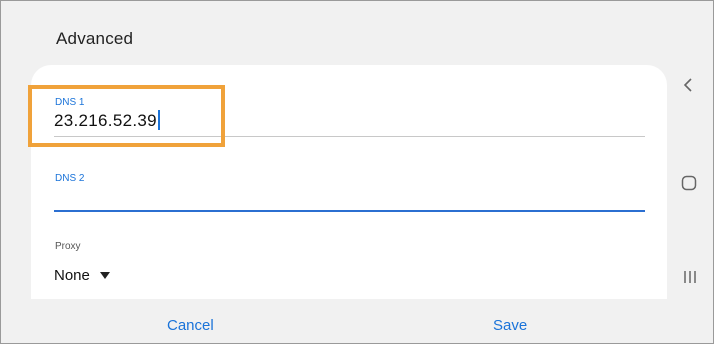 The height and width of the screenshot is (344, 714). I want to click on chevron-left-icon, so click(688, 87).